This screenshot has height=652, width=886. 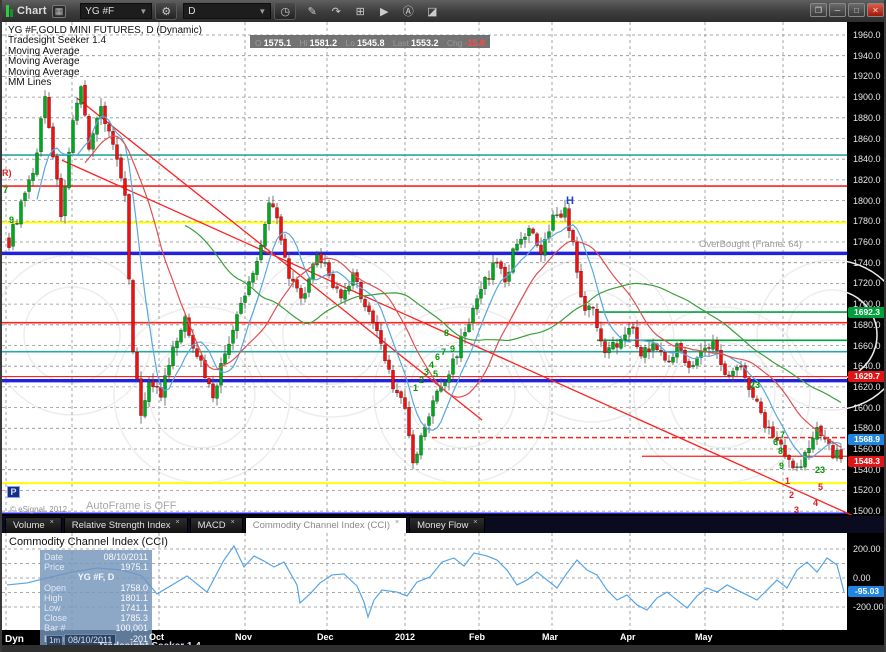 What do you see at coordinates (422, 380) in the screenshot?
I see `seeker-count-label: 2` at bounding box center [422, 380].